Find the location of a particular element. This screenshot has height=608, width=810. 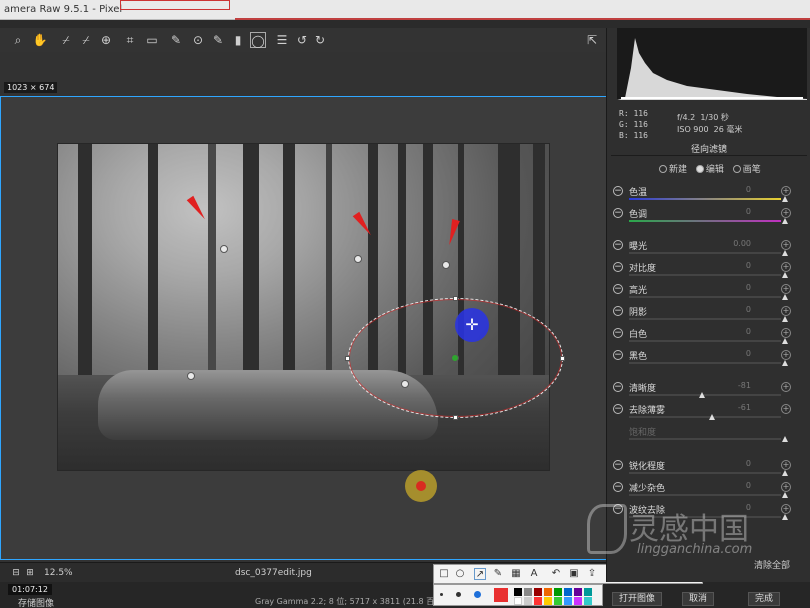

fullscreen-icon: ⇱ is located at coordinates (592, 40).